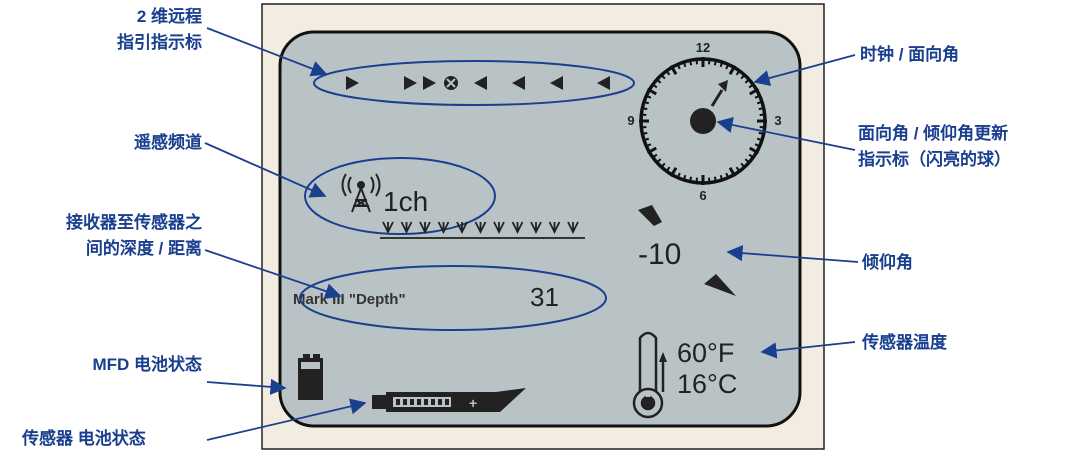 This screenshot has height=458, width=1092. What do you see at coordinates (705, 353) in the screenshot?
I see `temp-fahrenheit: 60°F` at bounding box center [705, 353].